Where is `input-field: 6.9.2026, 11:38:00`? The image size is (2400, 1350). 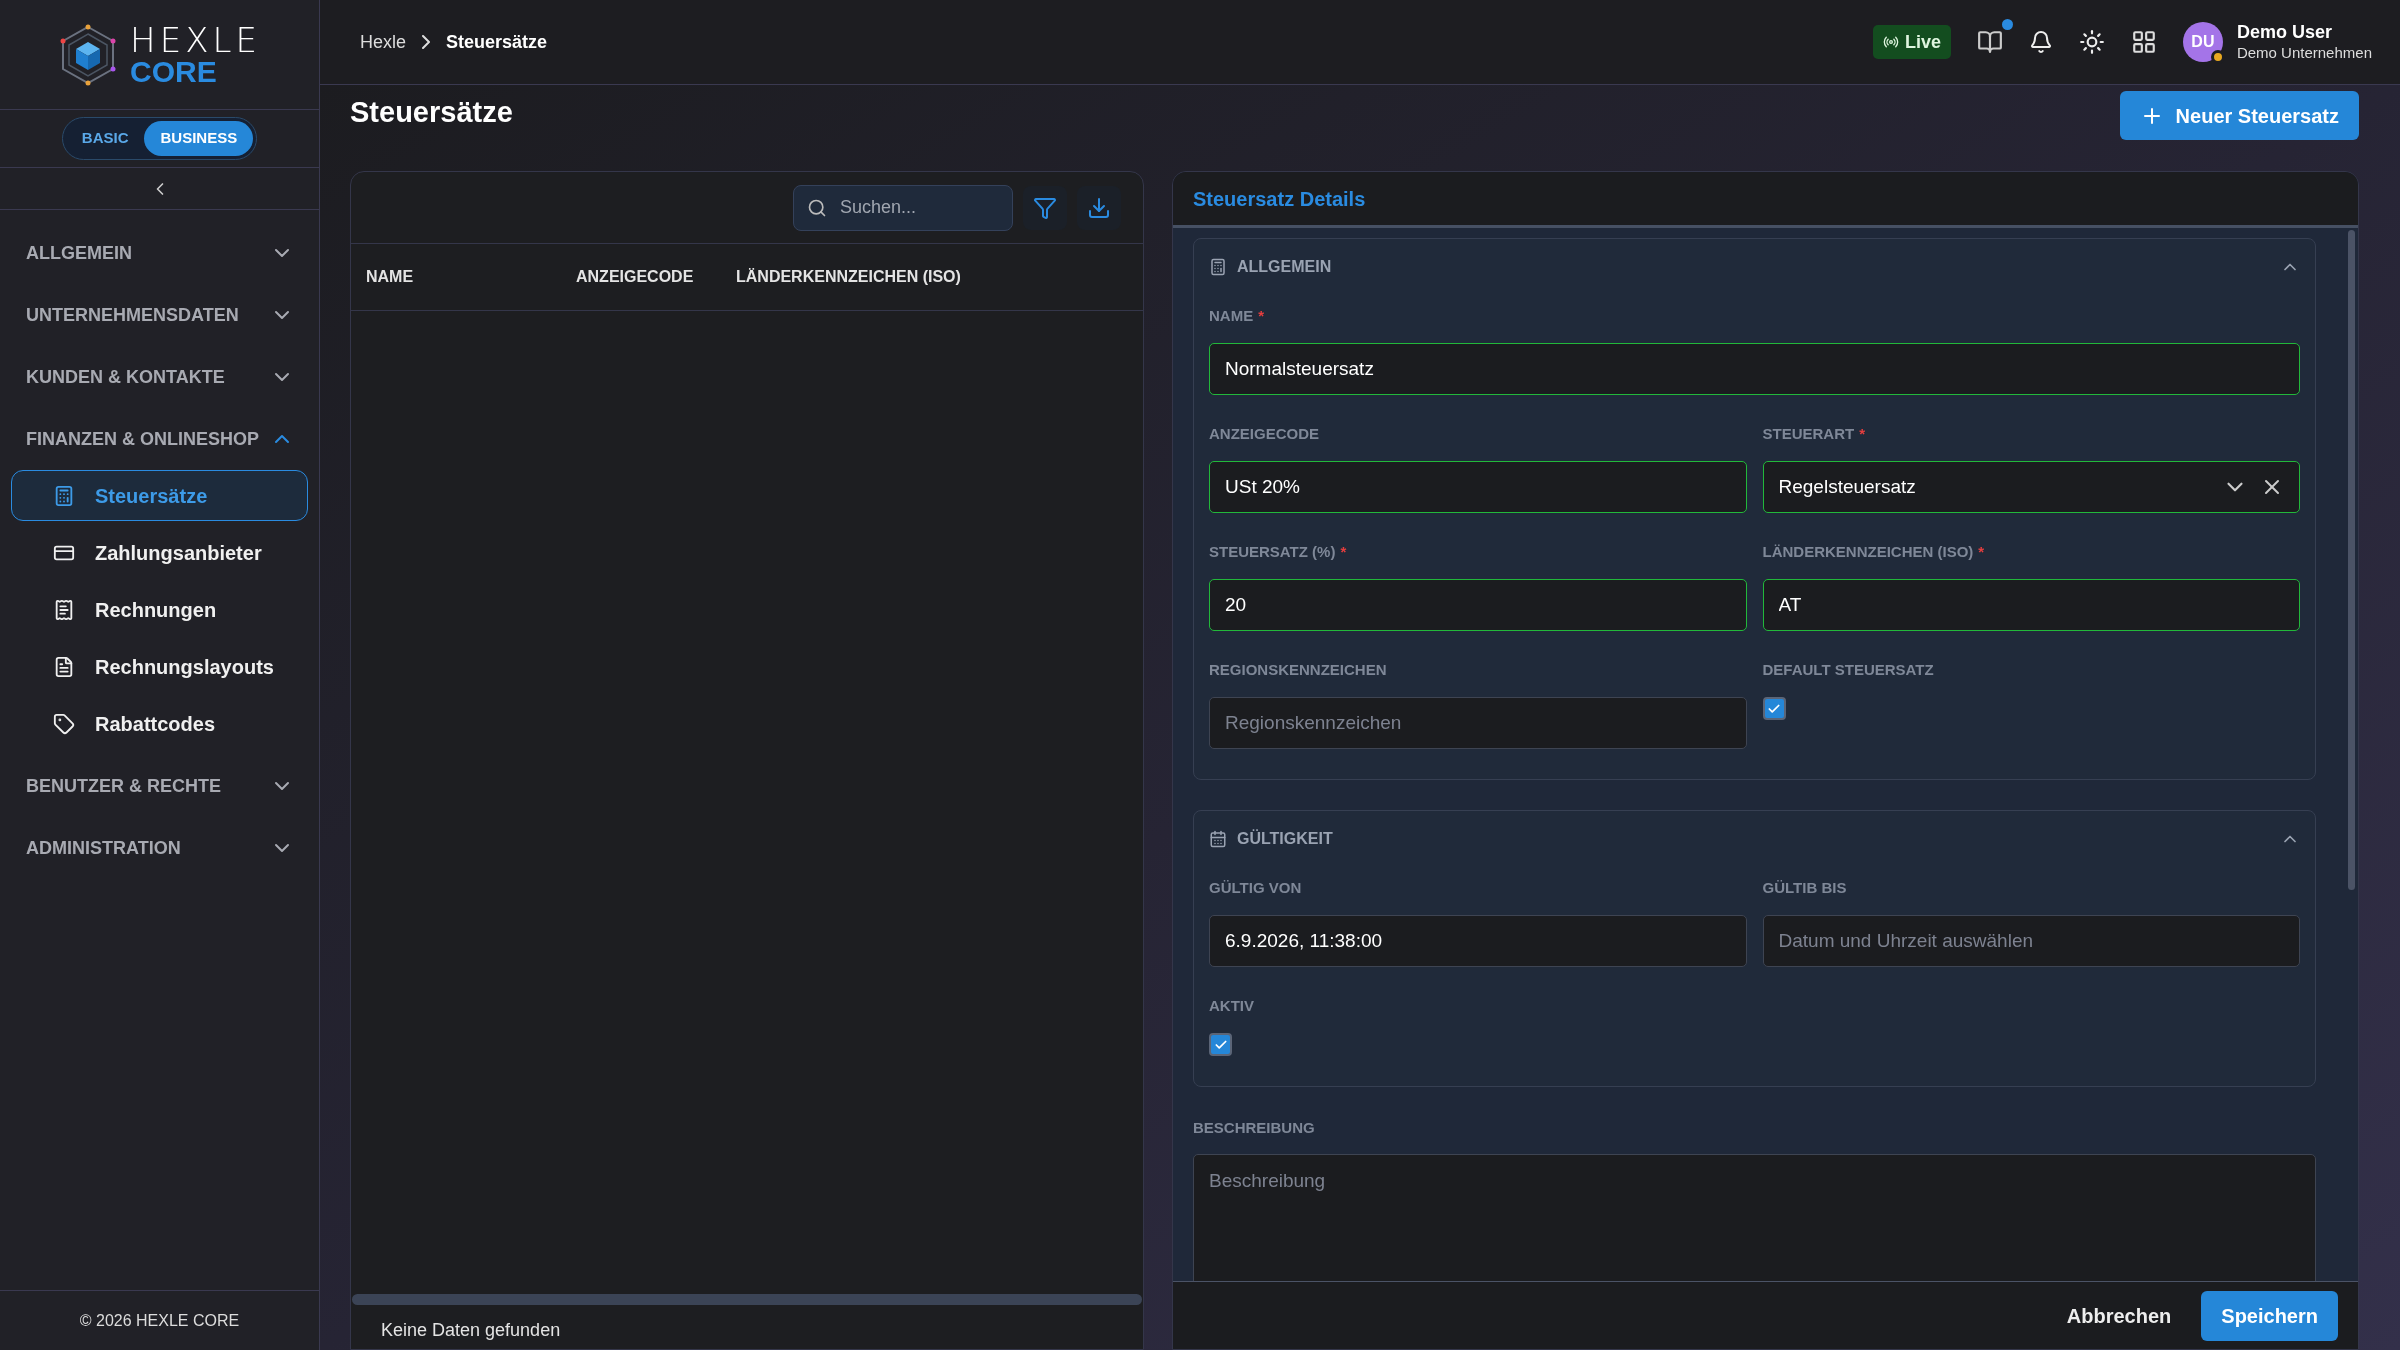
input-field: 6.9.2026, 11:38:00 is located at coordinates (1478, 941).